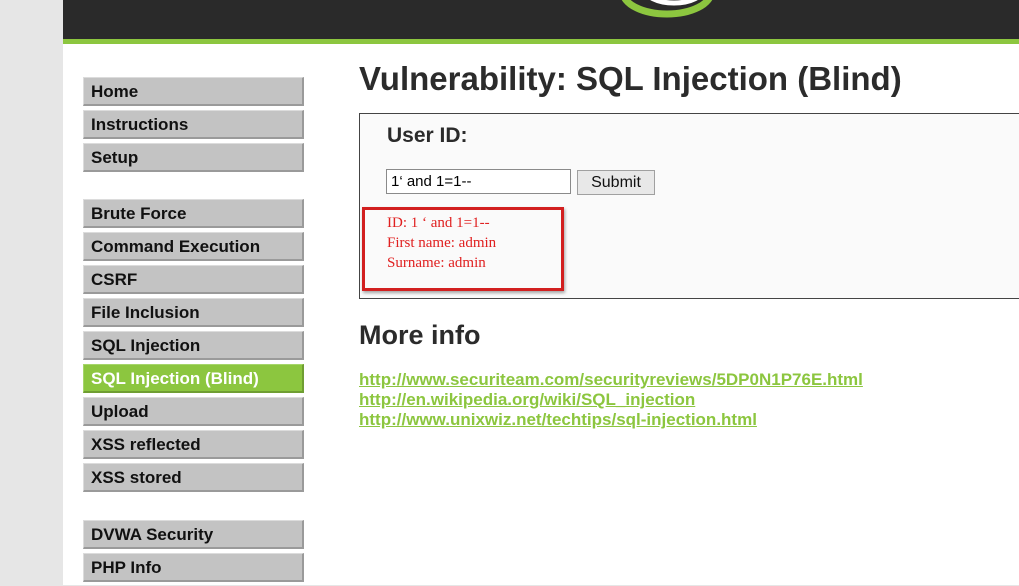 Image resolution: width=1019 pixels, height=586 pixels. Describe the element at coordinates (616, 182) in the screenshot. I see `submit-button: Submit` at that location.